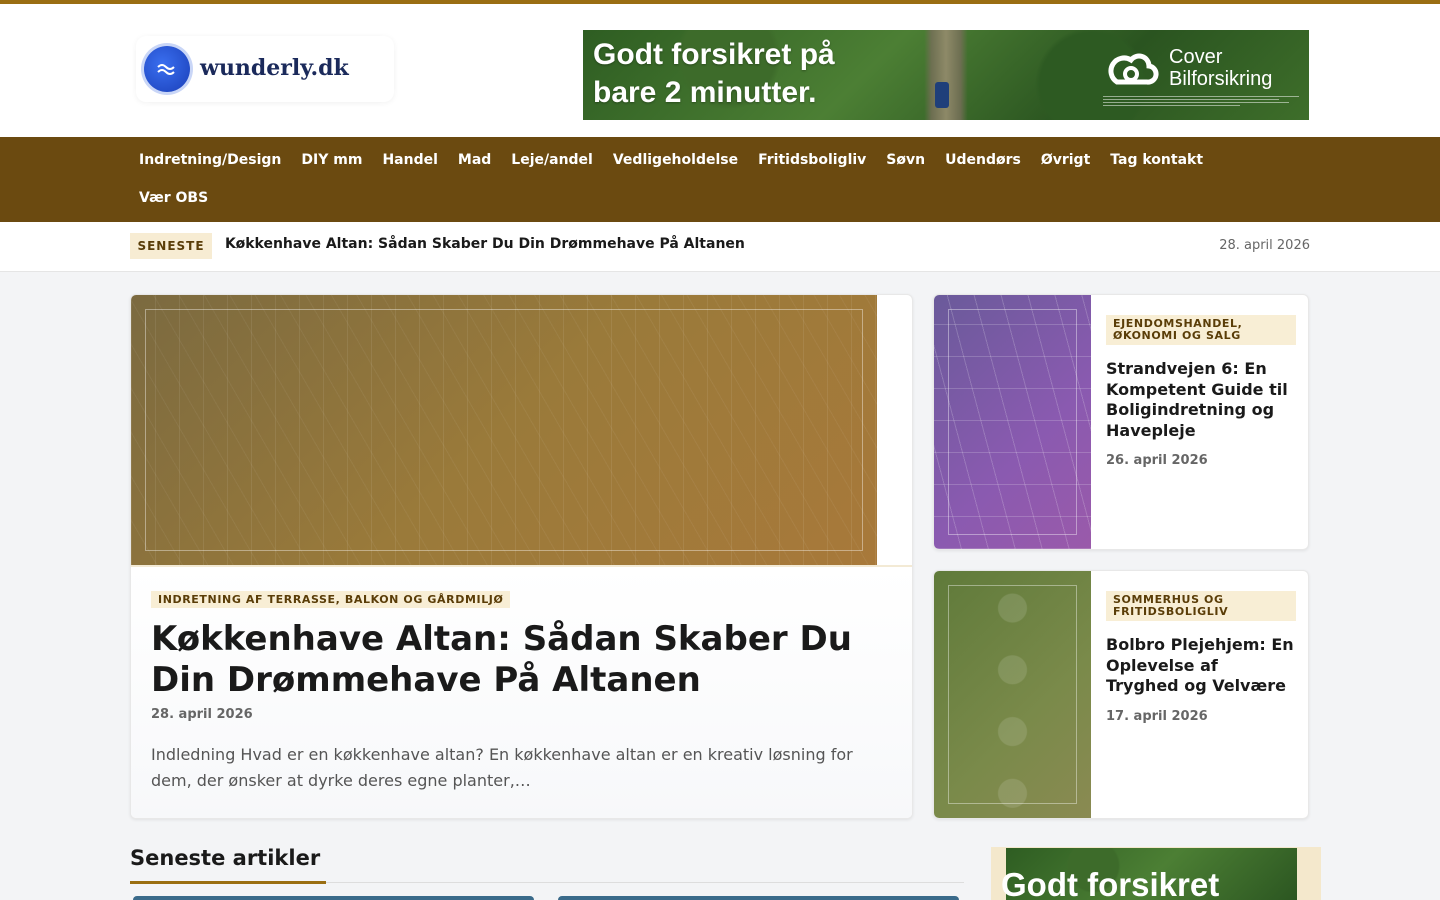 This screenshot has width=1440, height=900. What do you see at coordinates (1133, 69) in the screenshot?
I see `ad-brand-logo-icon` at bounding box center [1133, 69].